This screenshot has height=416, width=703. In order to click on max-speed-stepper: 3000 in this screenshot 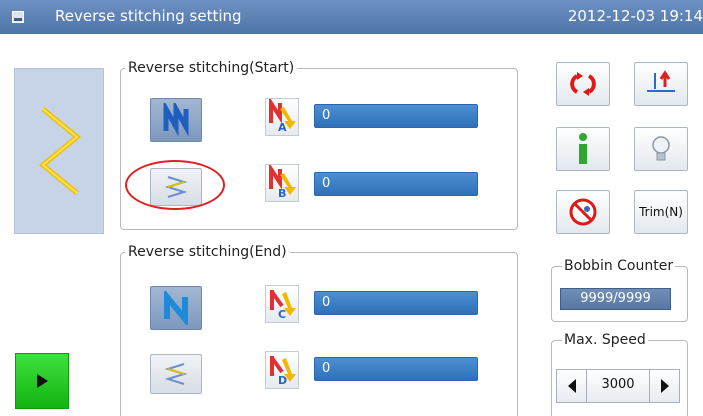, I will do `click(618, 386)`.